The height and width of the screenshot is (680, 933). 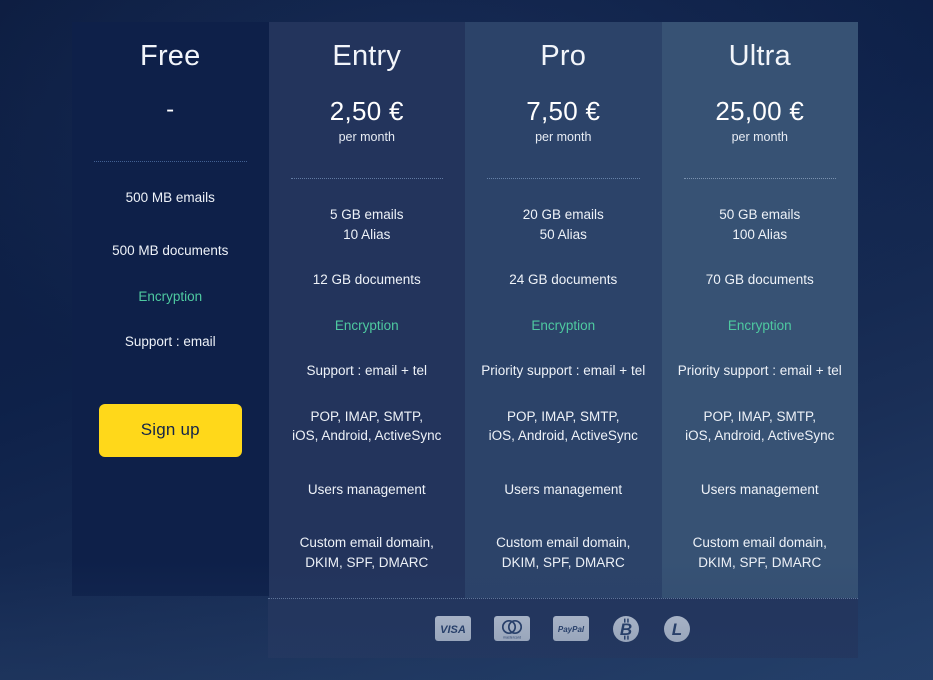 I want to click on plan-header: Free -, so click(x=170, y=84).